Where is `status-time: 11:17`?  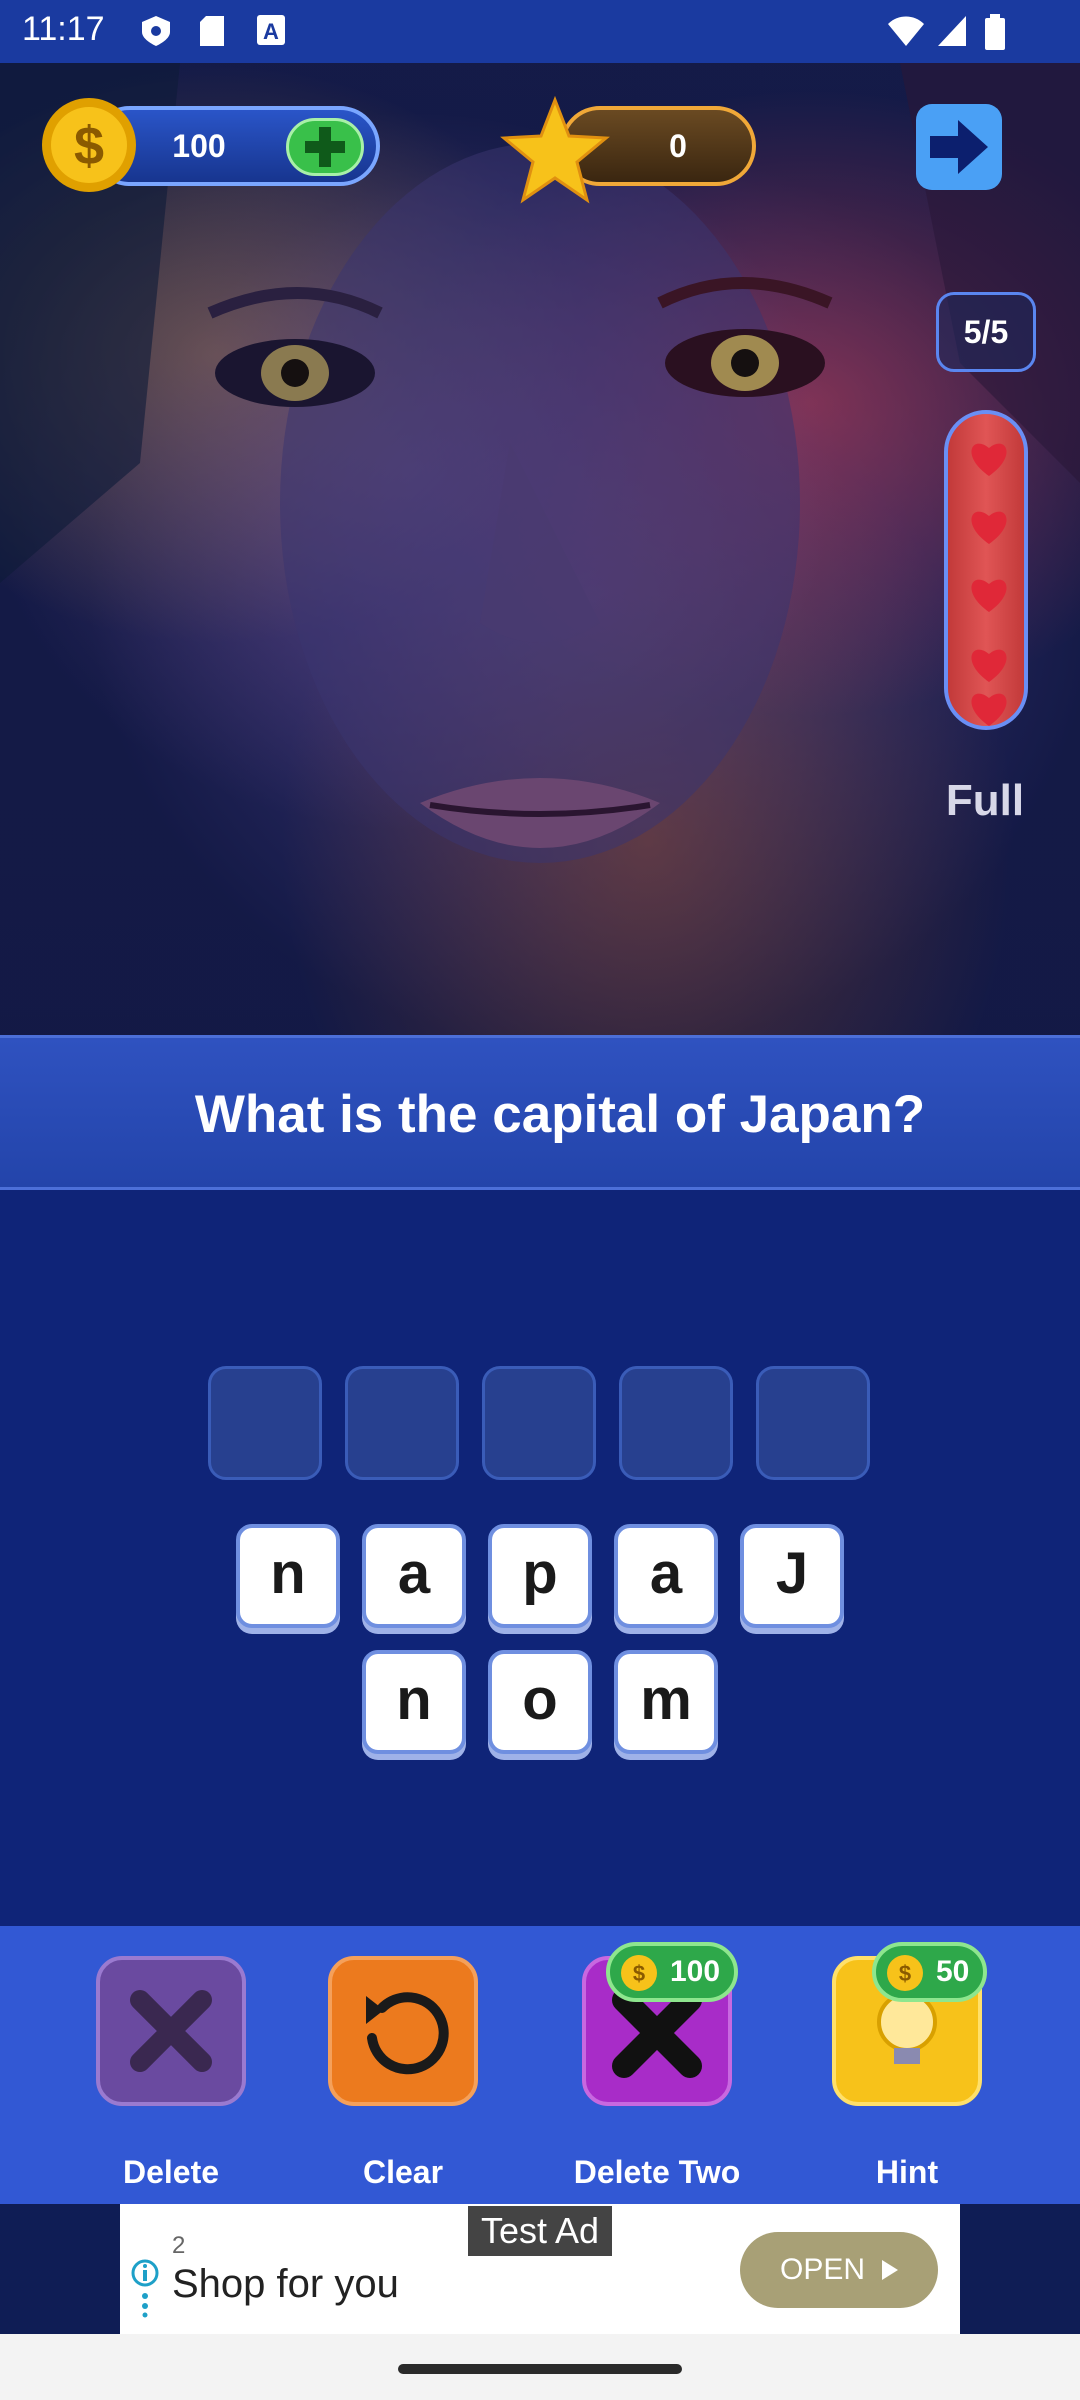 status-time: 11:17 is located at coordinates (63, 29).